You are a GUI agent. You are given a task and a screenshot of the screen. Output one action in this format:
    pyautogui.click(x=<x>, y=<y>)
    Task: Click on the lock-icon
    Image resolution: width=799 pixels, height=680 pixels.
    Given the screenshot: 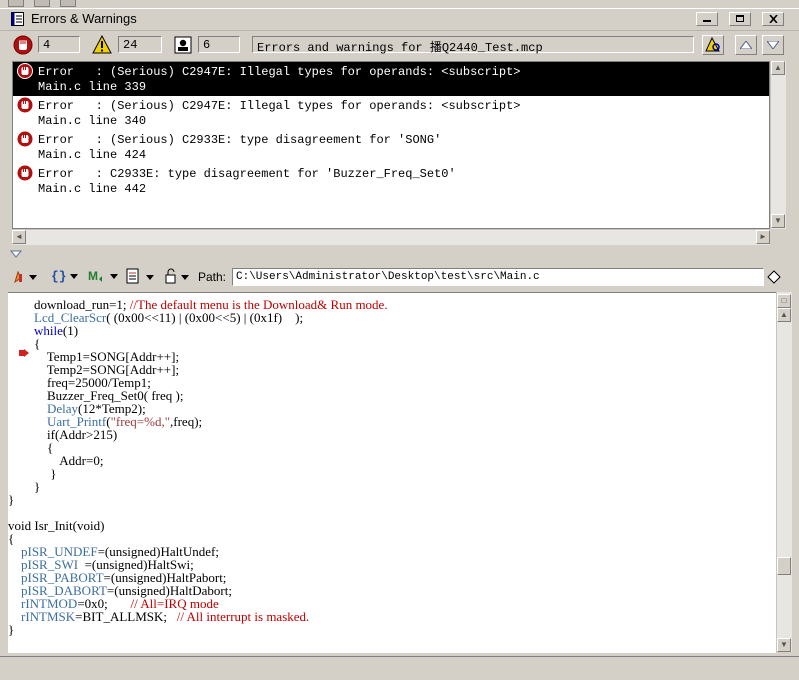 What is the action you would take?
    pyautogui.click(x=179, y=277)
    